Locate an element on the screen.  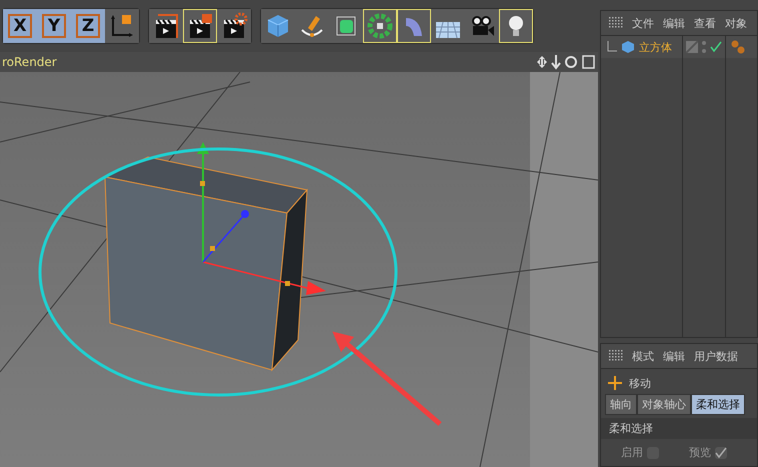
menu-item: 用户数据 is located at coordinates (716, 356).